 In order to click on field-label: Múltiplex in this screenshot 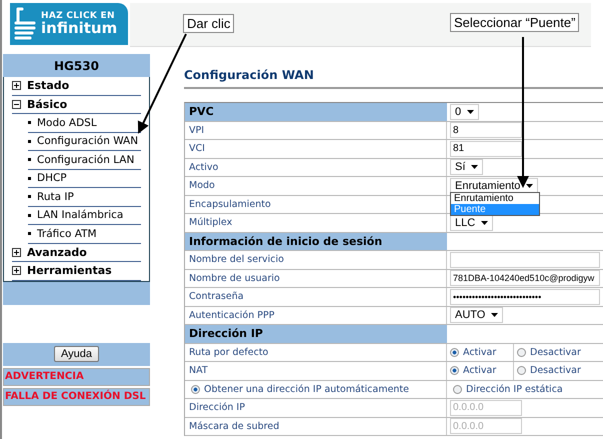, I will do `click(316, 223)`.